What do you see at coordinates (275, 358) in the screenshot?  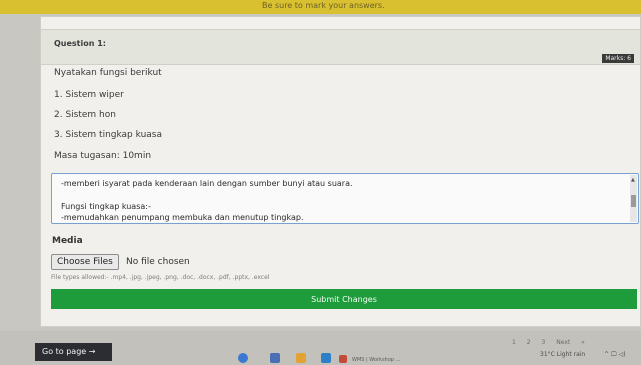 I see `word-icon` at bounding box center [275, 358].